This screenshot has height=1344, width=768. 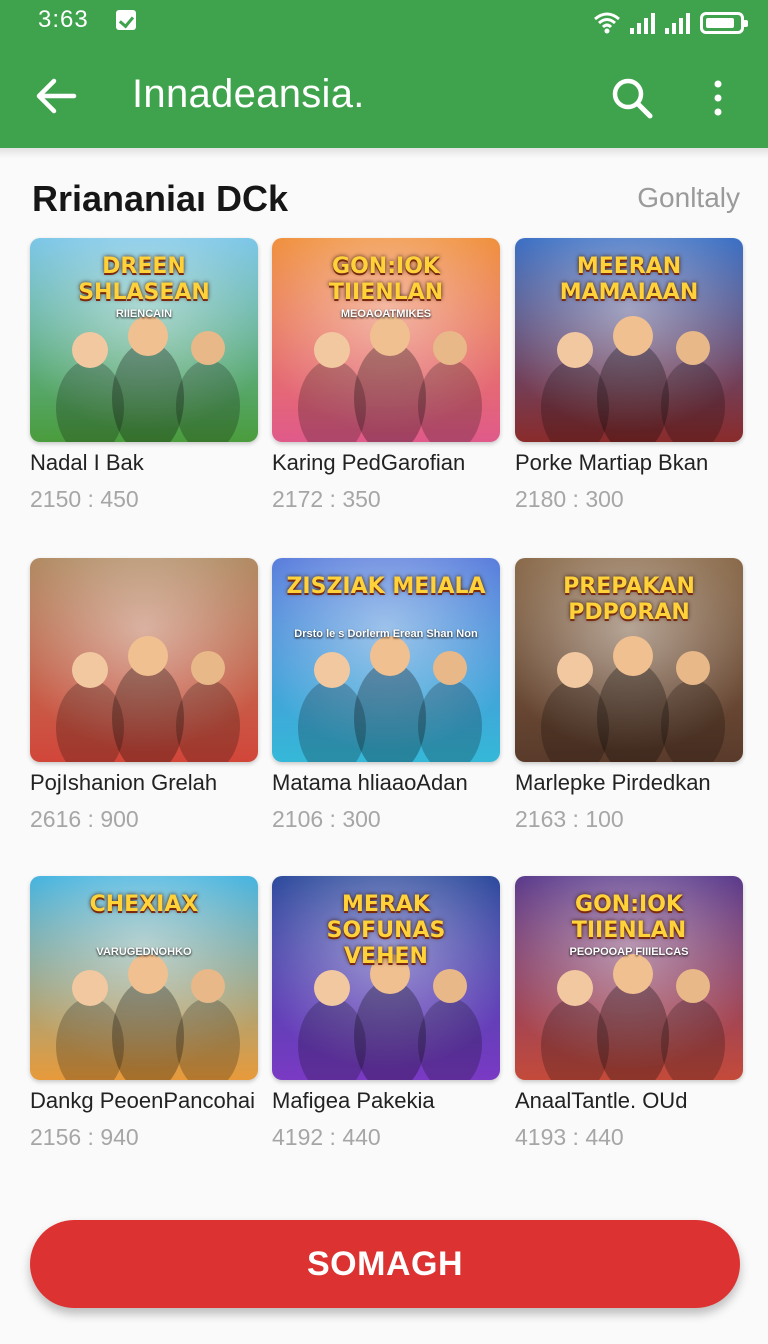 What do you see at coordinates (63, 19) in the screenshot?
I see `status-time: 3:63` at bounding box center [63, 19].